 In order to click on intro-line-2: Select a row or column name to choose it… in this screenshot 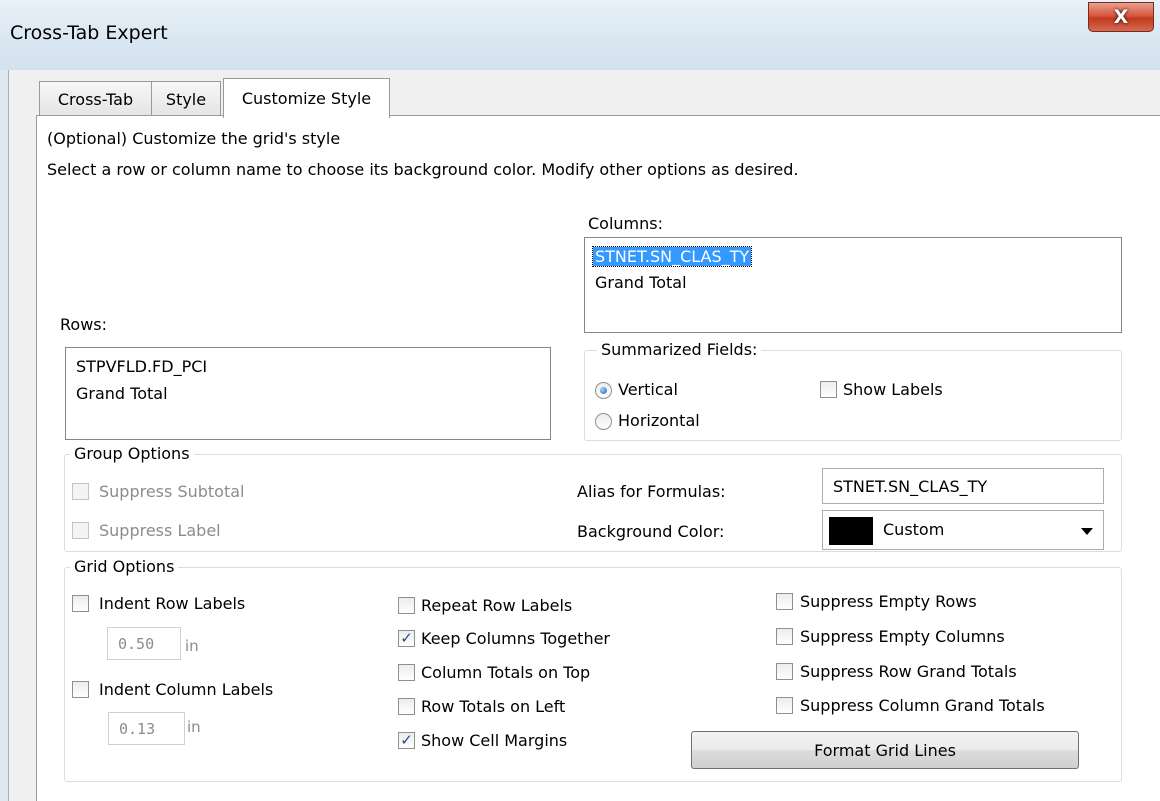, I will do `click(423, 169)`.